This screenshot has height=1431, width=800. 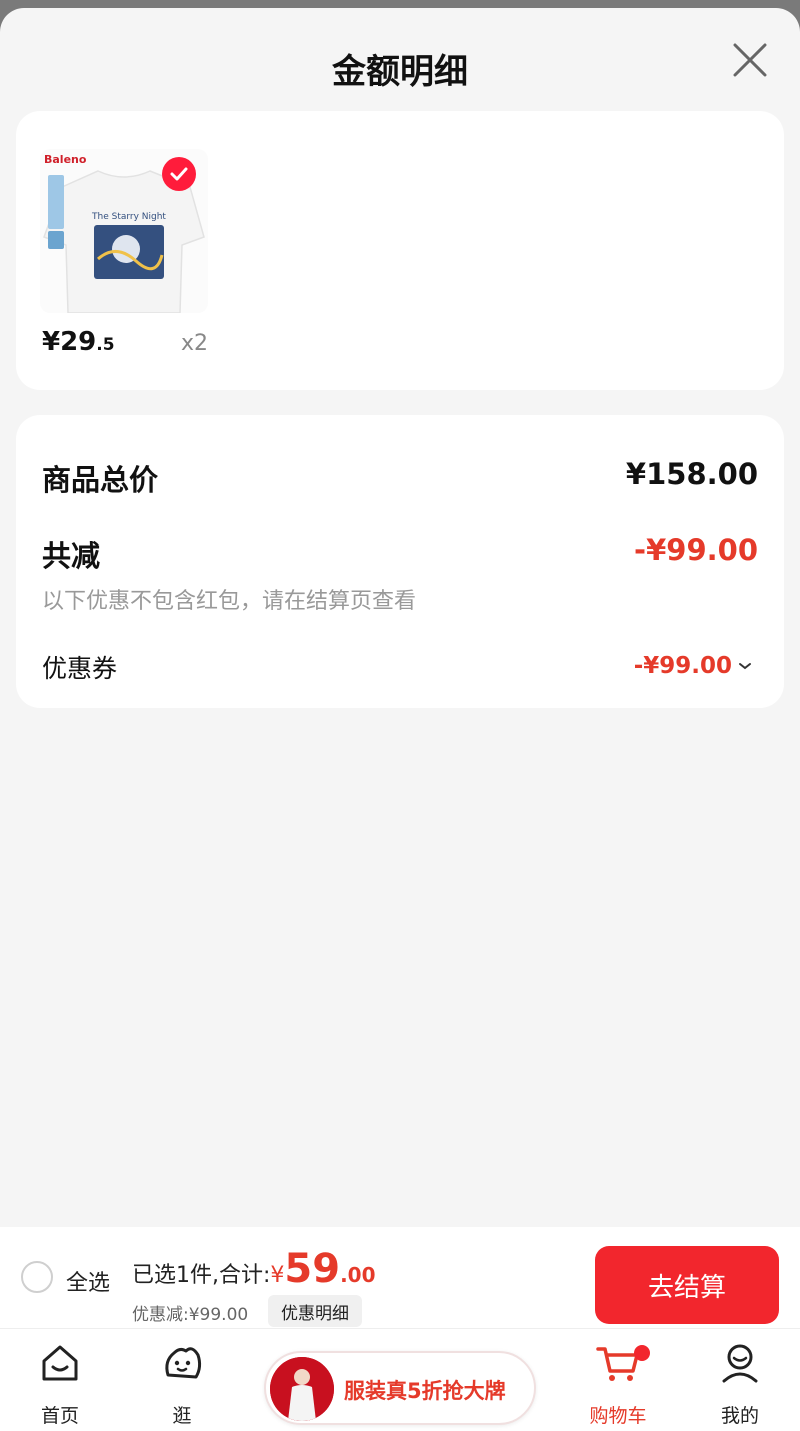 I want to click on product-price: ¥29.5, so click(x=78, y=342).